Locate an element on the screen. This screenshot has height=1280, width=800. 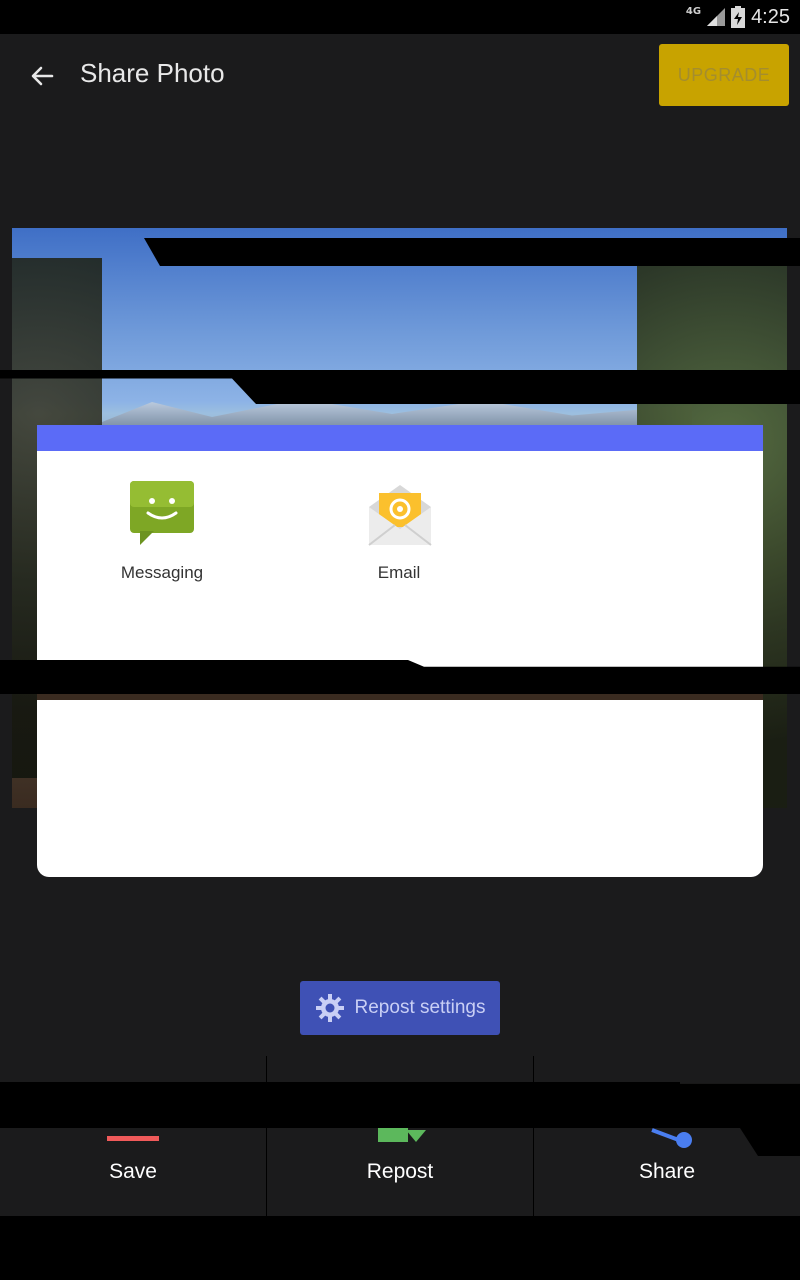
battery-icon is located at coordinates (738, 17).